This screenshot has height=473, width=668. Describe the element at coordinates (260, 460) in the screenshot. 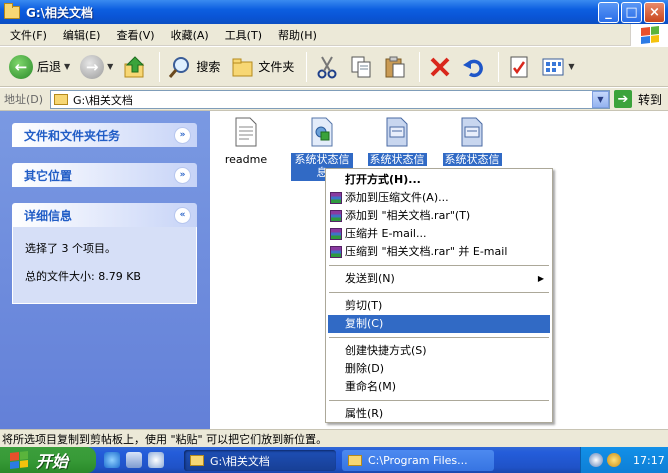

I see `taskbar-item-explorer: G:\相关文档` at that location.